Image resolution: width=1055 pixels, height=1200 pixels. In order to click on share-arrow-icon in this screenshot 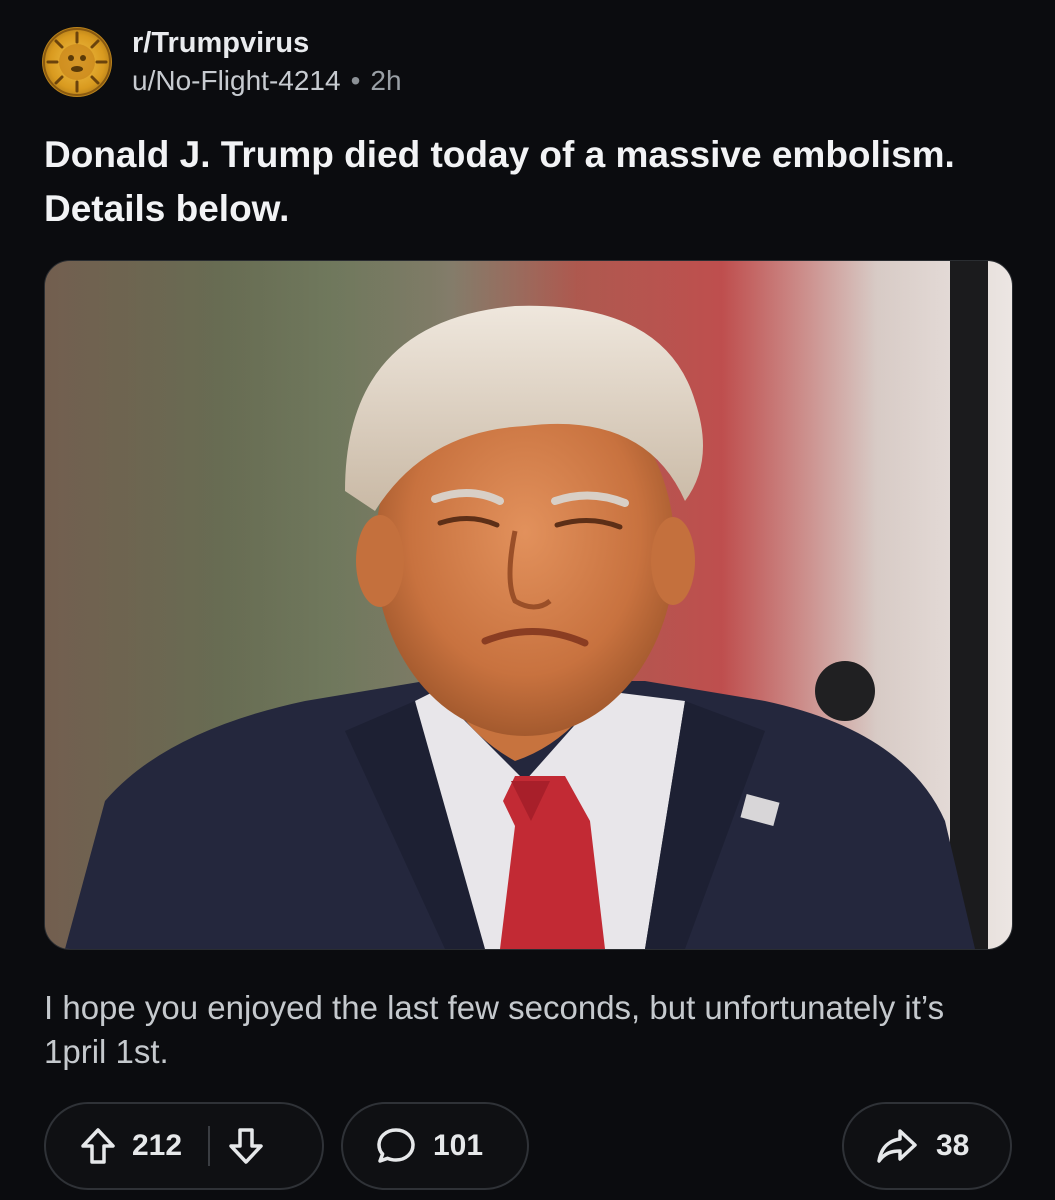, I will do `click(897, 1146)`.